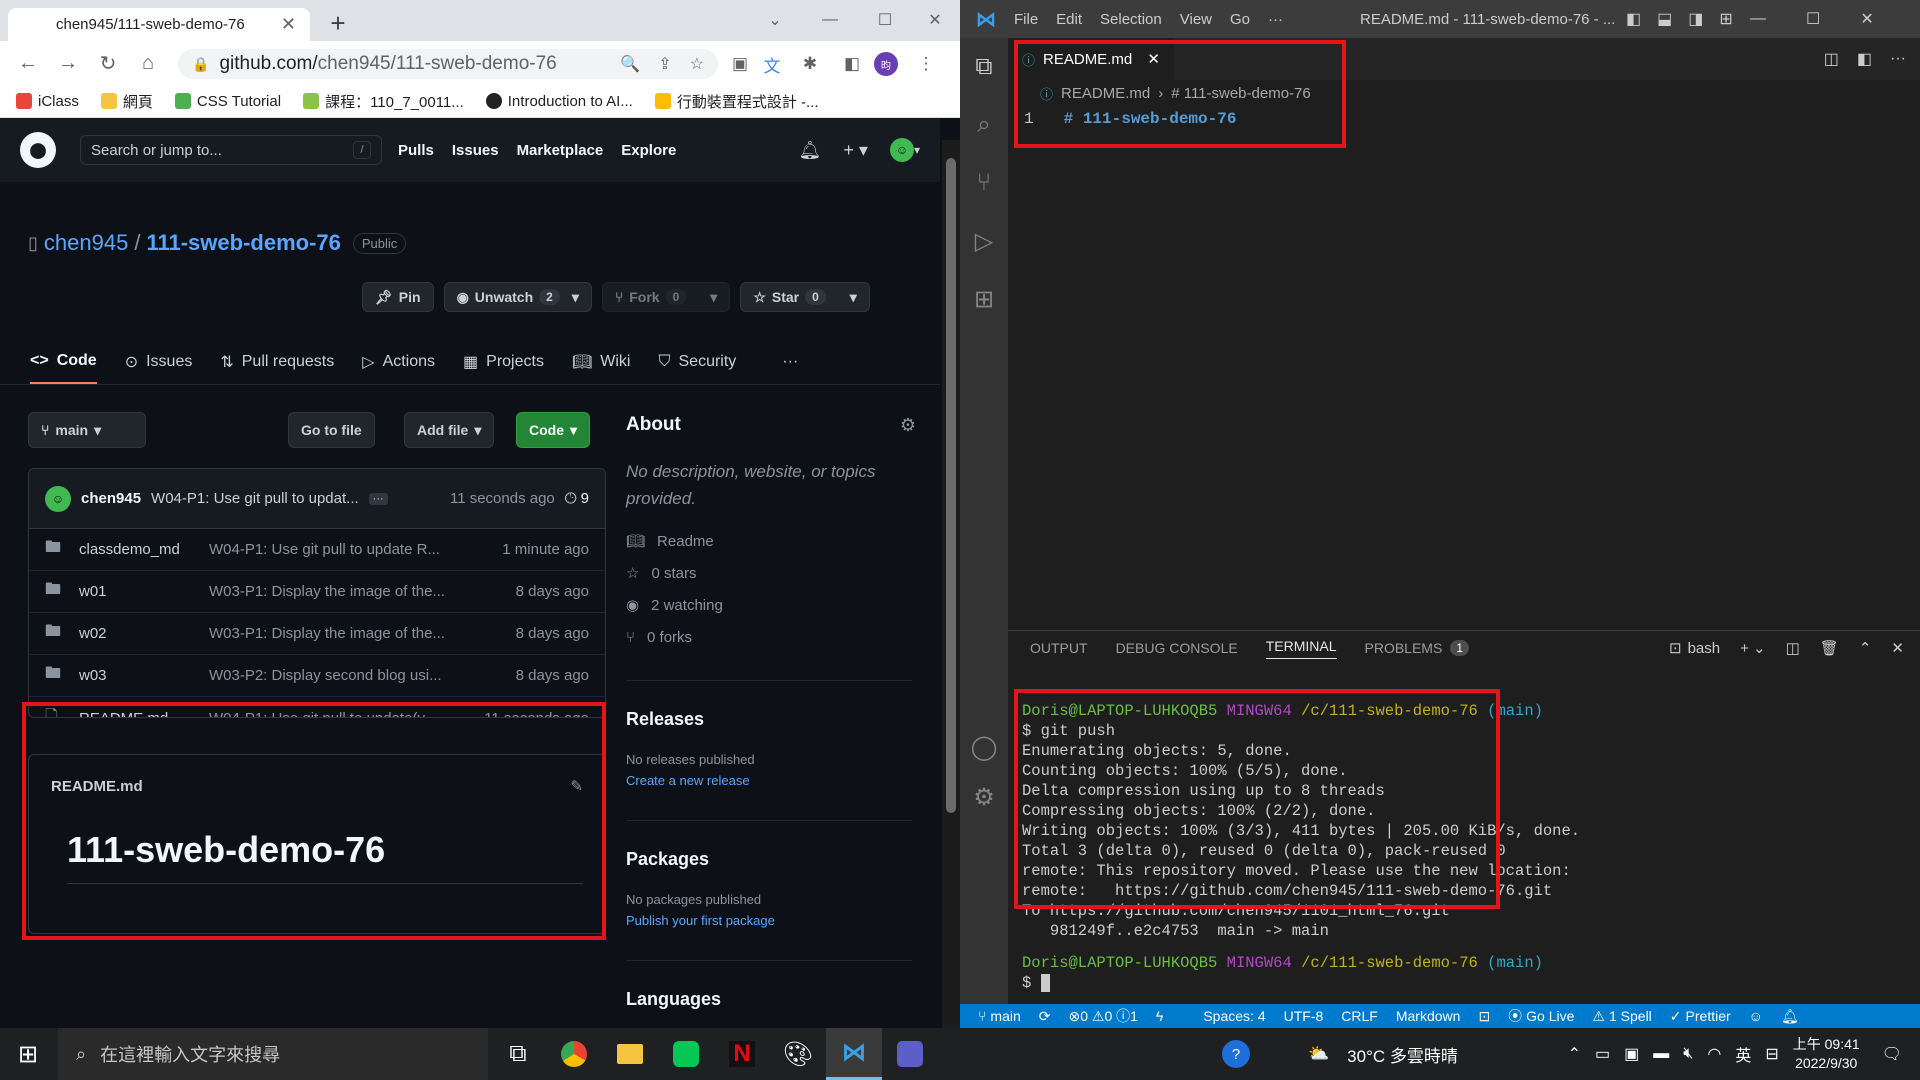 The height and width of the screenshot is (1080, 1920). Describe the element at coordinates (108, 63) in the screenshot. I see `reload-icon: ↻` at that location.